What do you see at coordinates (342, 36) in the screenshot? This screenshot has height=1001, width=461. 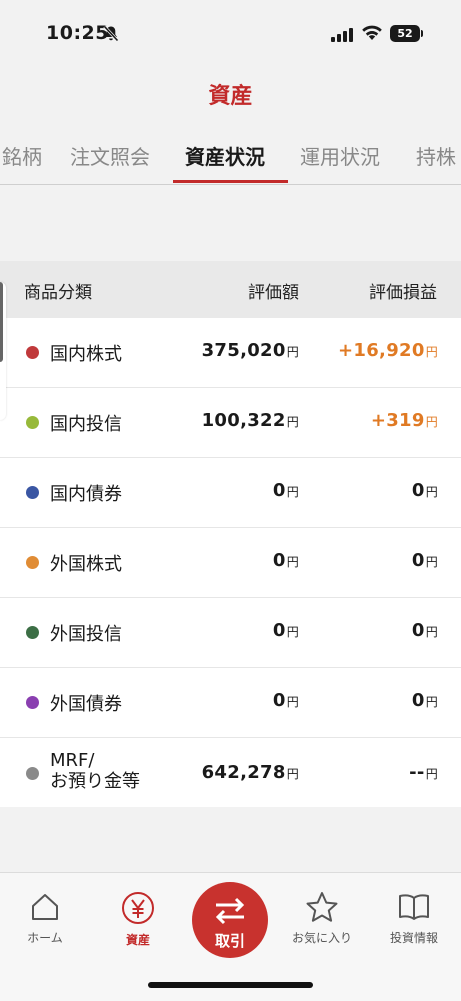 I see `cellular-signal-icon` at bounding box center [342, 36].